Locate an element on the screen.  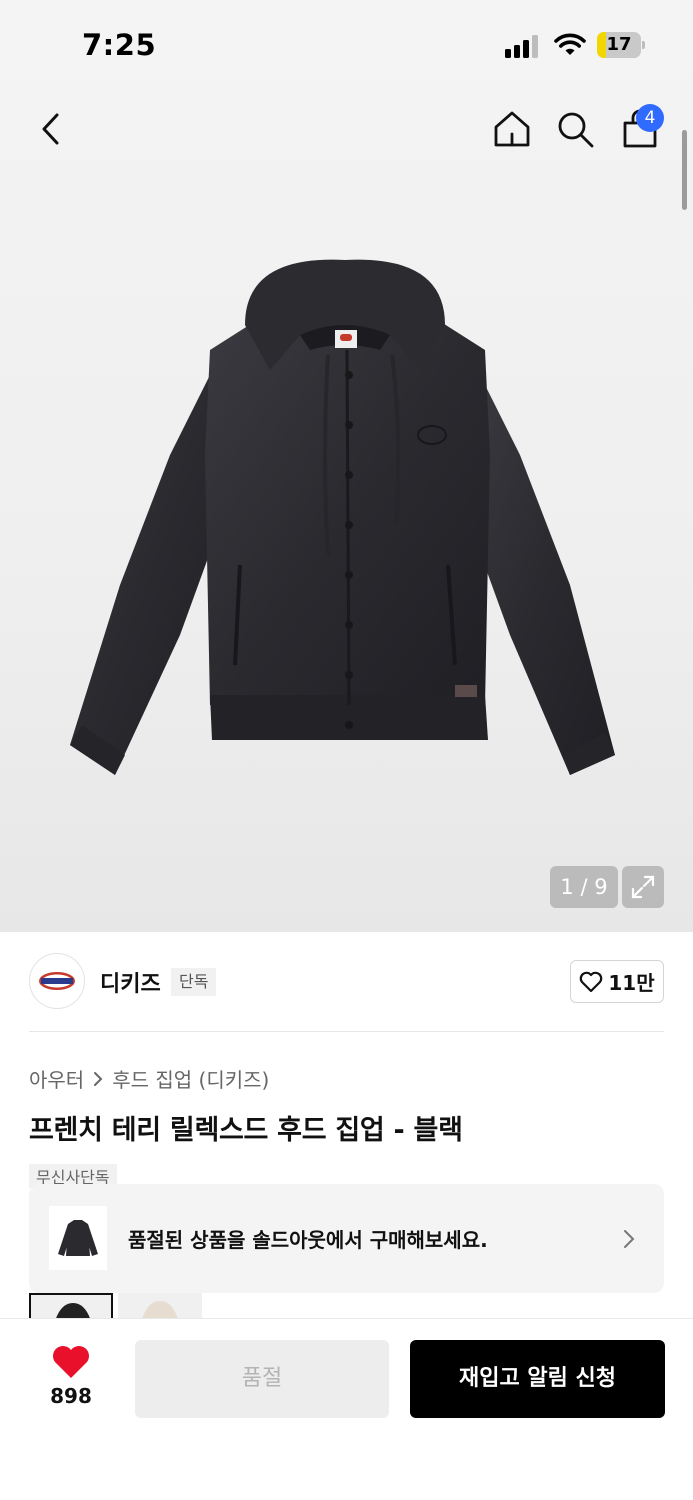
color-thumbnail-black is located at coordinates (71, 1306).